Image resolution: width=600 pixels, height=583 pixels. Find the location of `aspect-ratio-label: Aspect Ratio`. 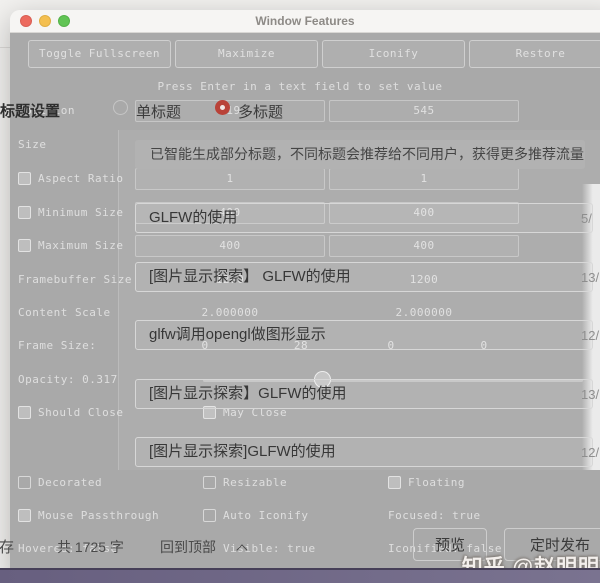

aspect-ratio-label: Aspect Ratio is located at coordinates (81, 178).